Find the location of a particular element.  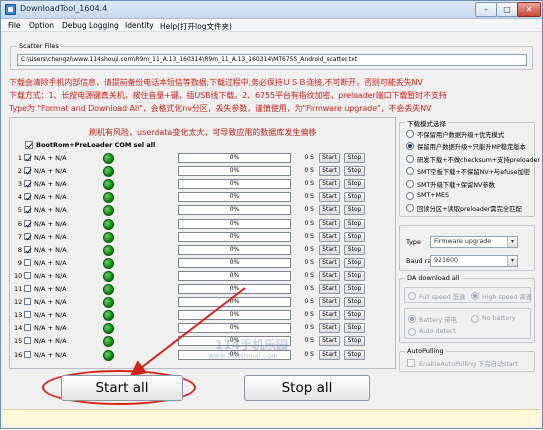

download-mode-label: SMT空板下载+不保留NV+与efuse加密 is located at coordinates (474, 173).